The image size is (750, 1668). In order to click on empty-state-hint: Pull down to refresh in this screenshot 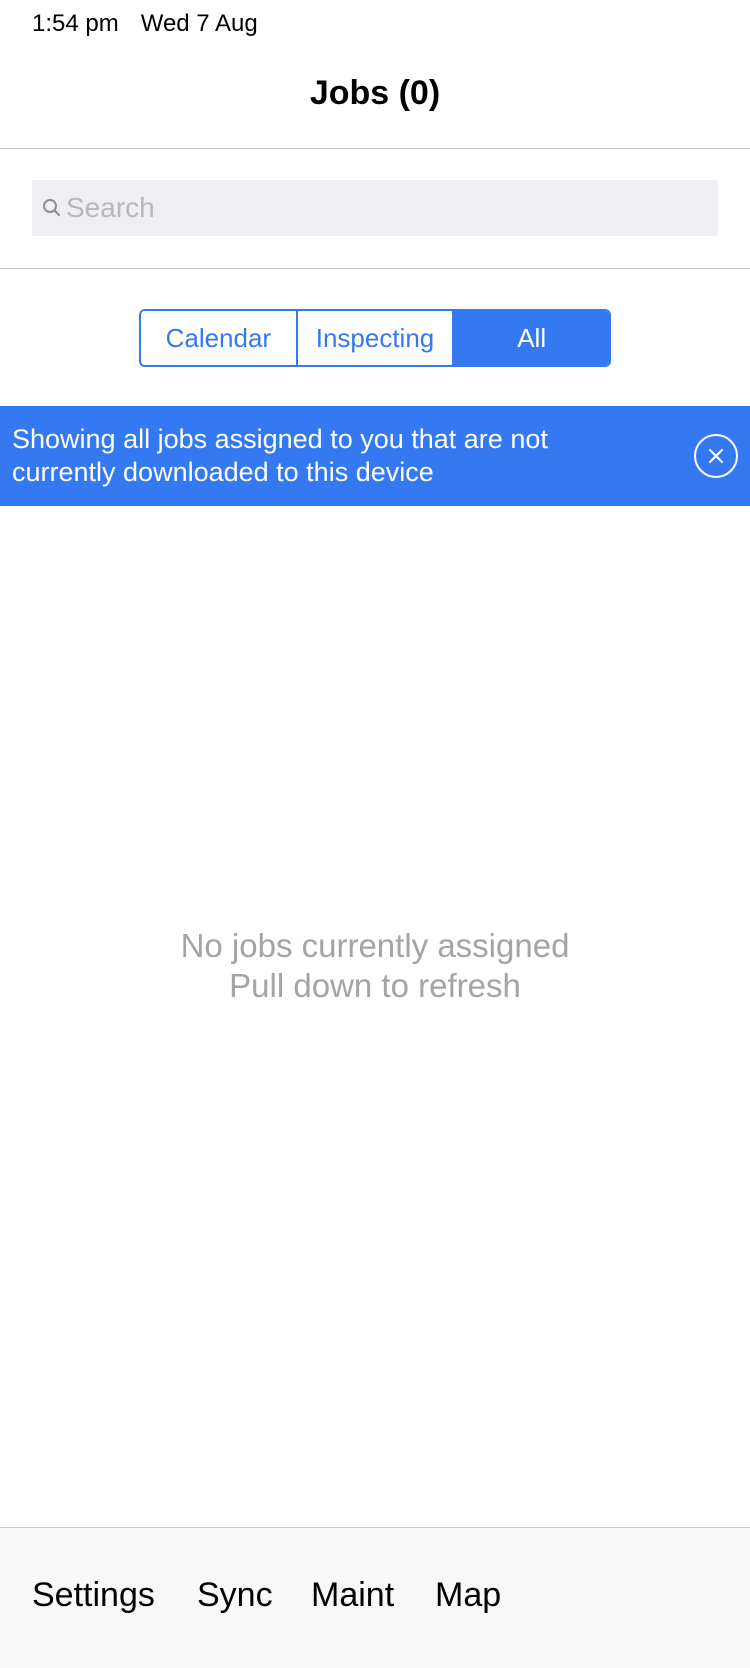, I will do `click(375, 985)`.